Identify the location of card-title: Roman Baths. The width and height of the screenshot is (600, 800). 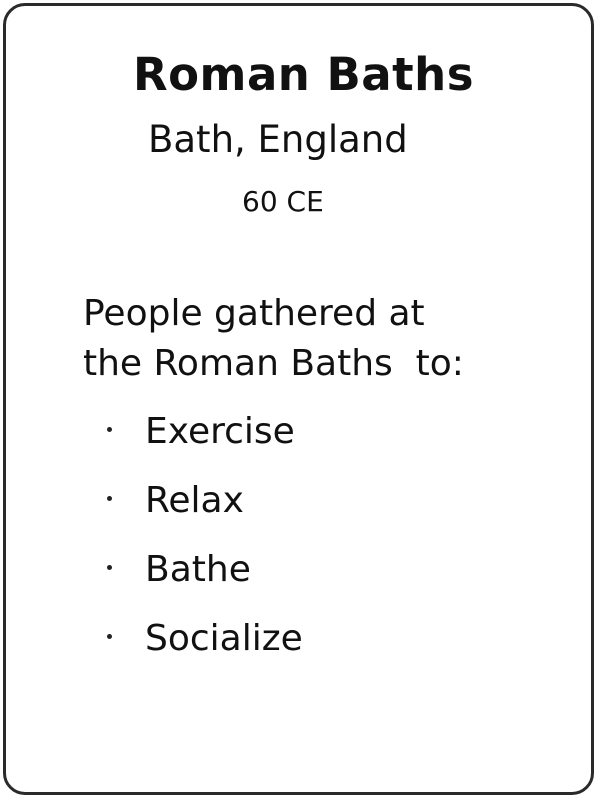
(303, 74).